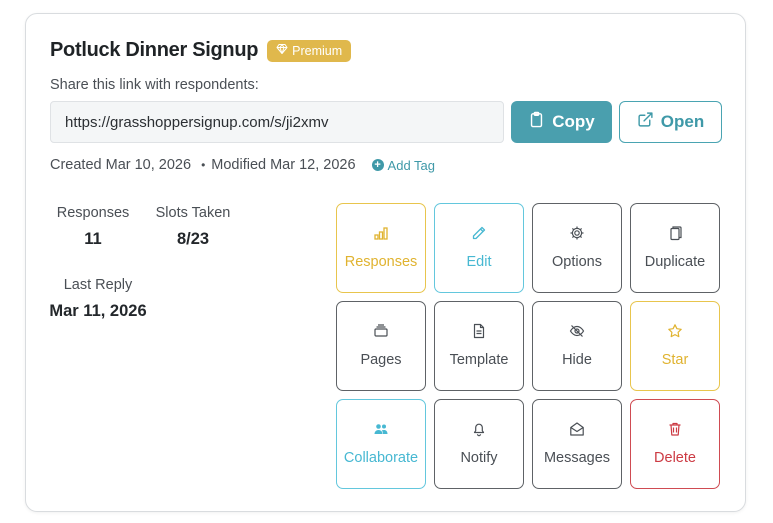  I want to click on add-tag-link: + Add Tag, so click(403, 165).